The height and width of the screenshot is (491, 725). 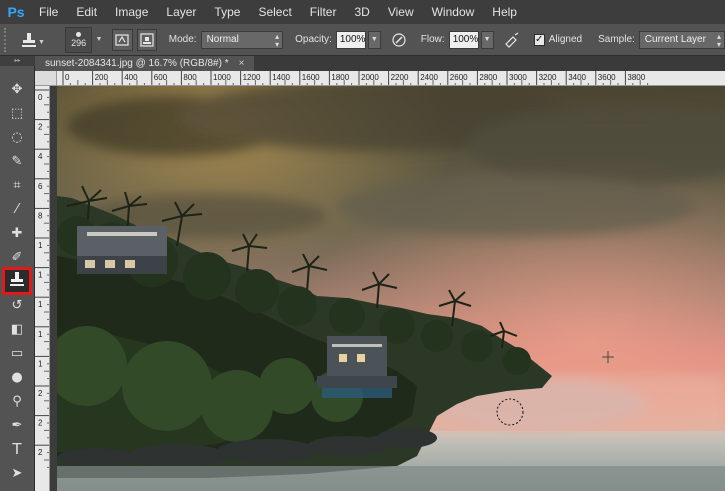 I want to click on eraser-tool-icon: ◧, so click(x=17, y=329).